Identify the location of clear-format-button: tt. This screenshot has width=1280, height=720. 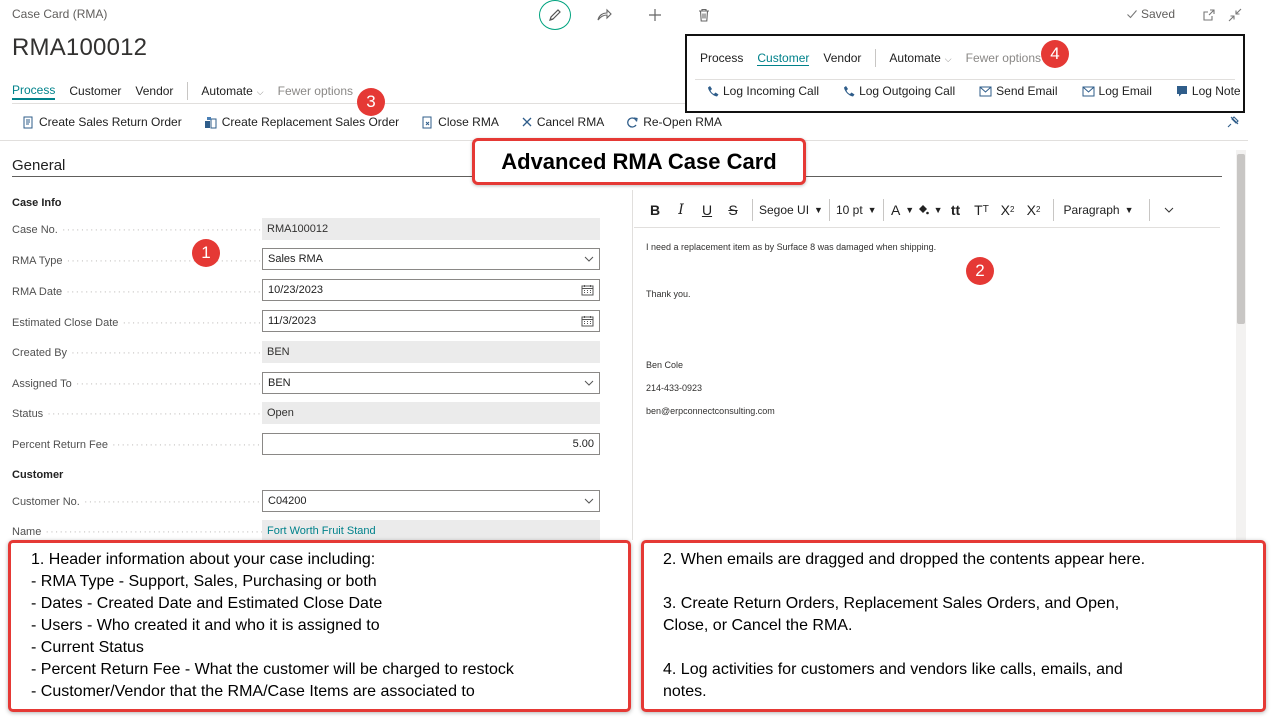
(956, 210).